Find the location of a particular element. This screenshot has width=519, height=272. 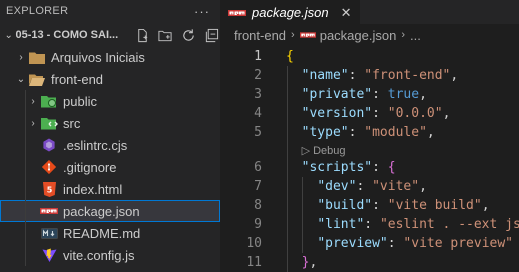

code-text: { is located at coordinates (290, 56).